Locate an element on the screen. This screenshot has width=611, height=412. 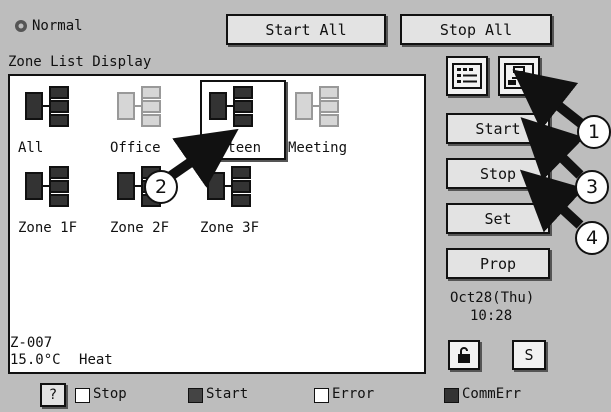
zone-label: All is located at coordinates (31, 148).